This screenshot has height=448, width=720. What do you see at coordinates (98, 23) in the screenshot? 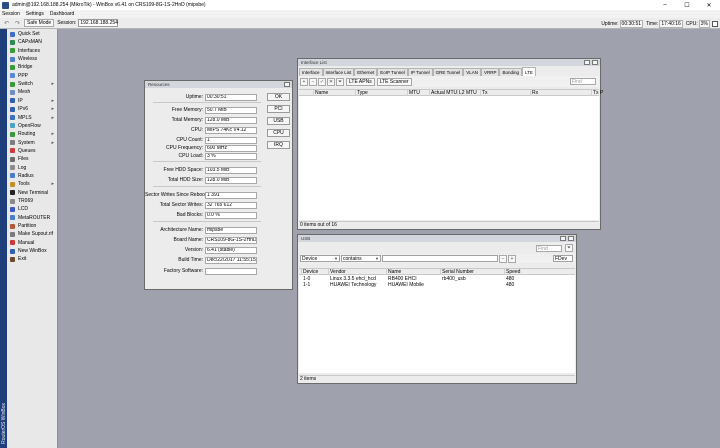
I see `session-field: 192.168.188.254` at bounding box center [98, 23].